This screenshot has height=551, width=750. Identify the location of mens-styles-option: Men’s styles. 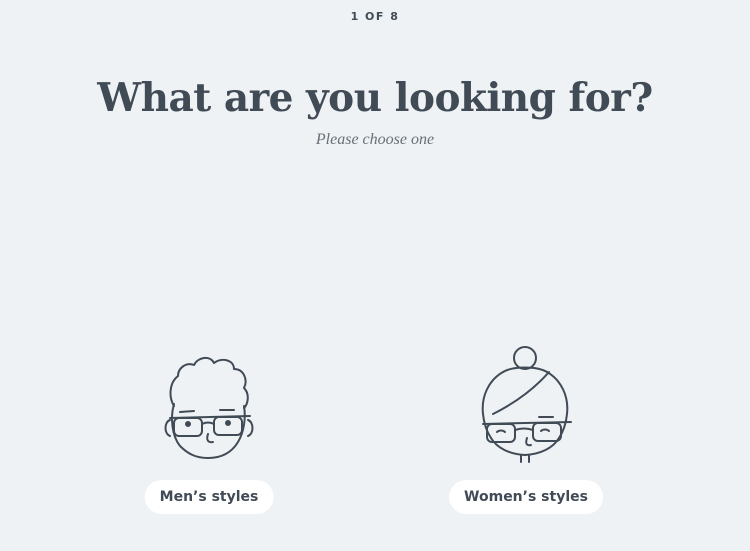
(209, 433).